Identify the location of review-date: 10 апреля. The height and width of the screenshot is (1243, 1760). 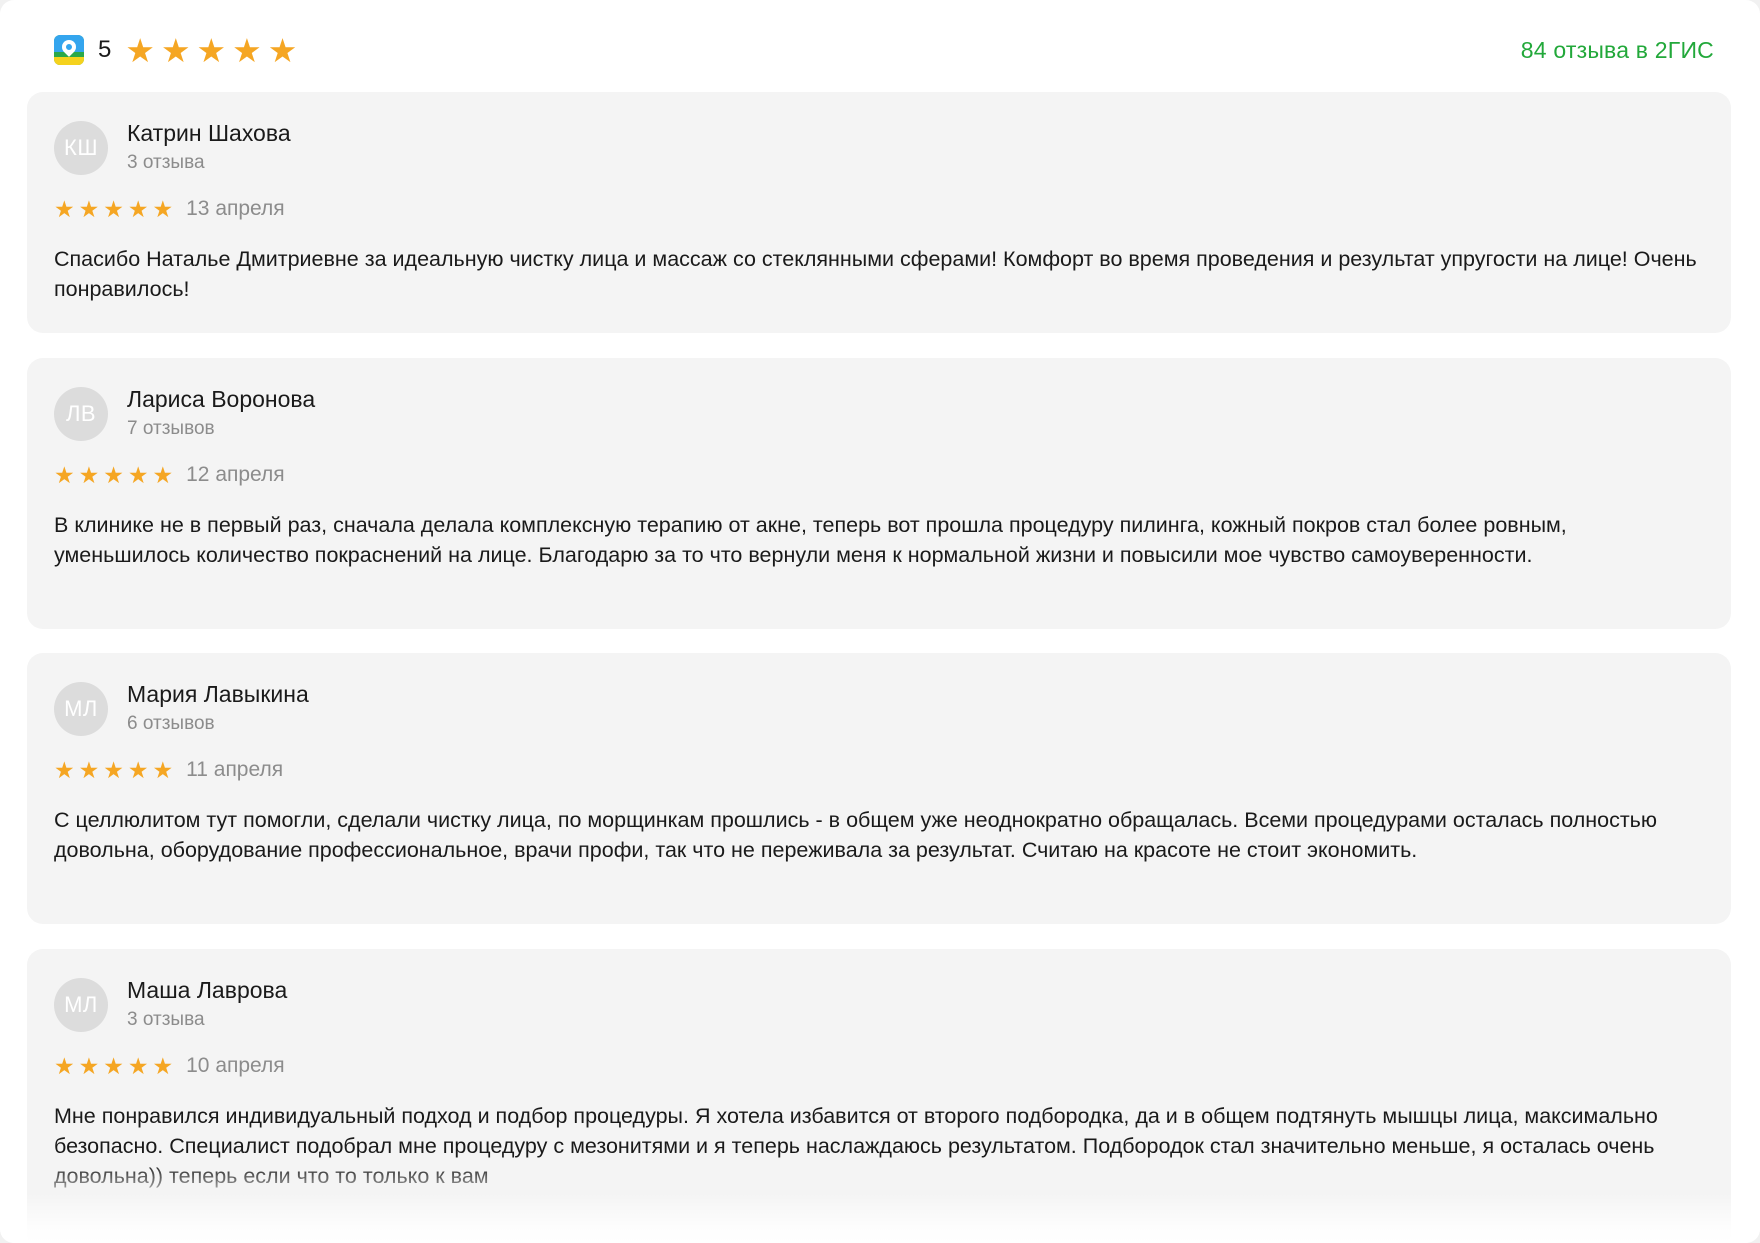
(235, 1065).